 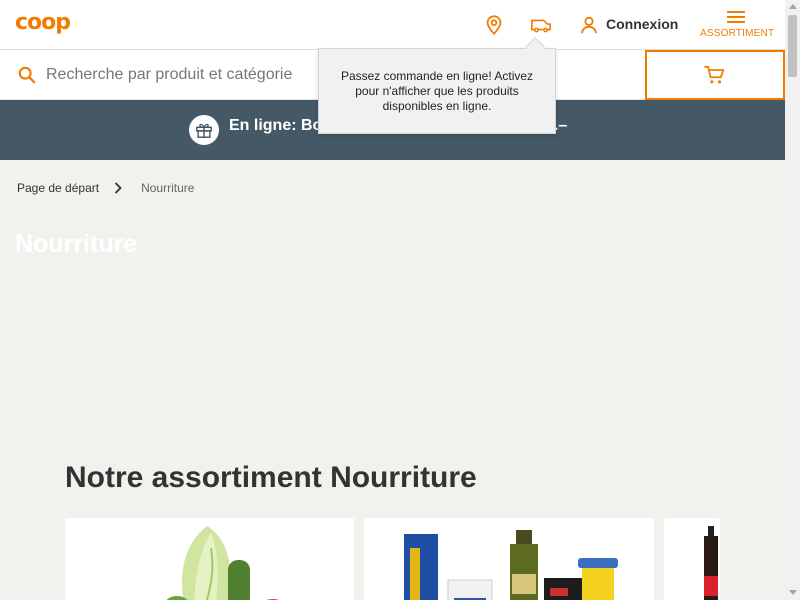 What do you see at coordinates (511, 565) in the screenshot?
I see `pantry-products-image` at bounding box center [511, 565].